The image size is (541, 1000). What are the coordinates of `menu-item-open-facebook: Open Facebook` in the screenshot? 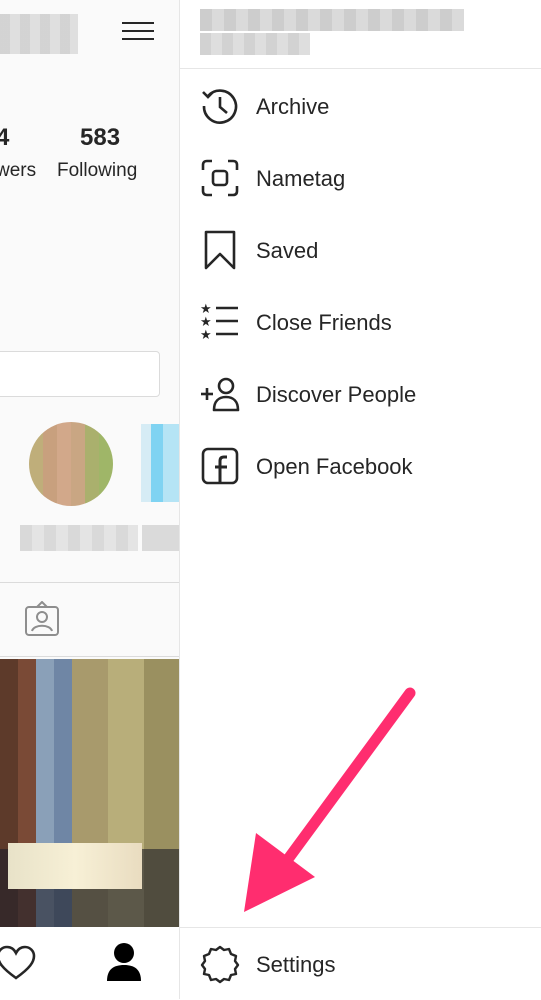 It's located at (360, 466).